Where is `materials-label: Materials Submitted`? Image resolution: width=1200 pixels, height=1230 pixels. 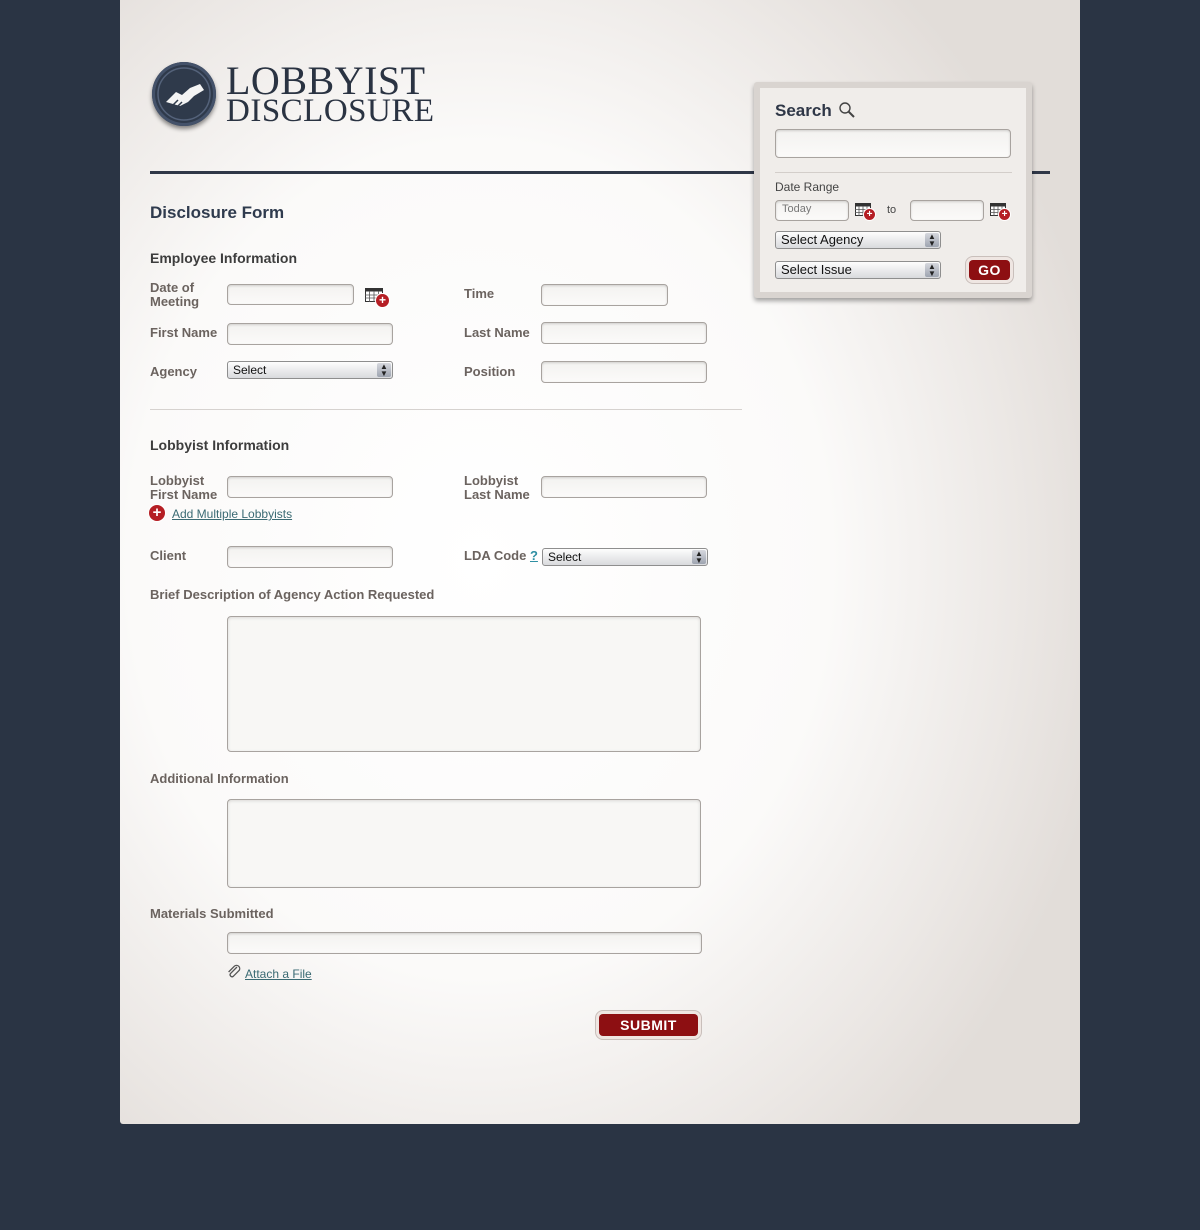 materials-label: Materials Submitted is located at coordinates (212, 913).